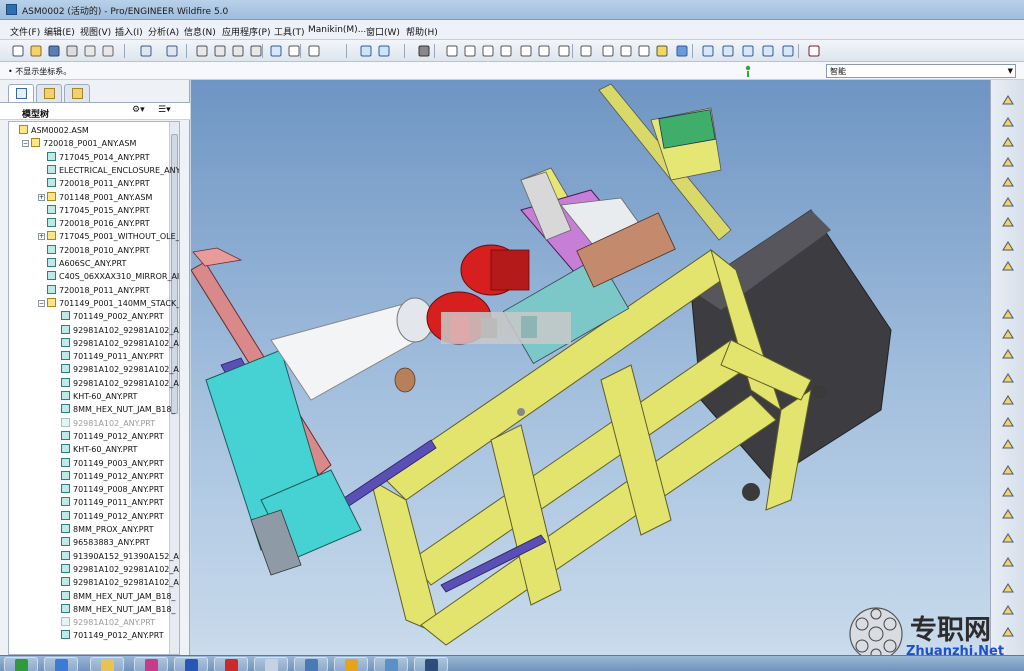 The width and height of the screenshot is (1024, 671). What do you see at coordinates (36, 51) in the screenshot?
I see `open-folder-icon` at bounding box center [36, 51].